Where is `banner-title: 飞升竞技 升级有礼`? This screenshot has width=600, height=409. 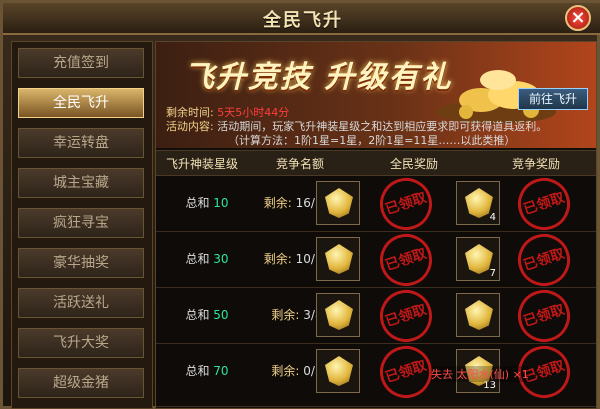 banner-title: 飞升竞技 升级有礼 is located at coordinates (318, 77).